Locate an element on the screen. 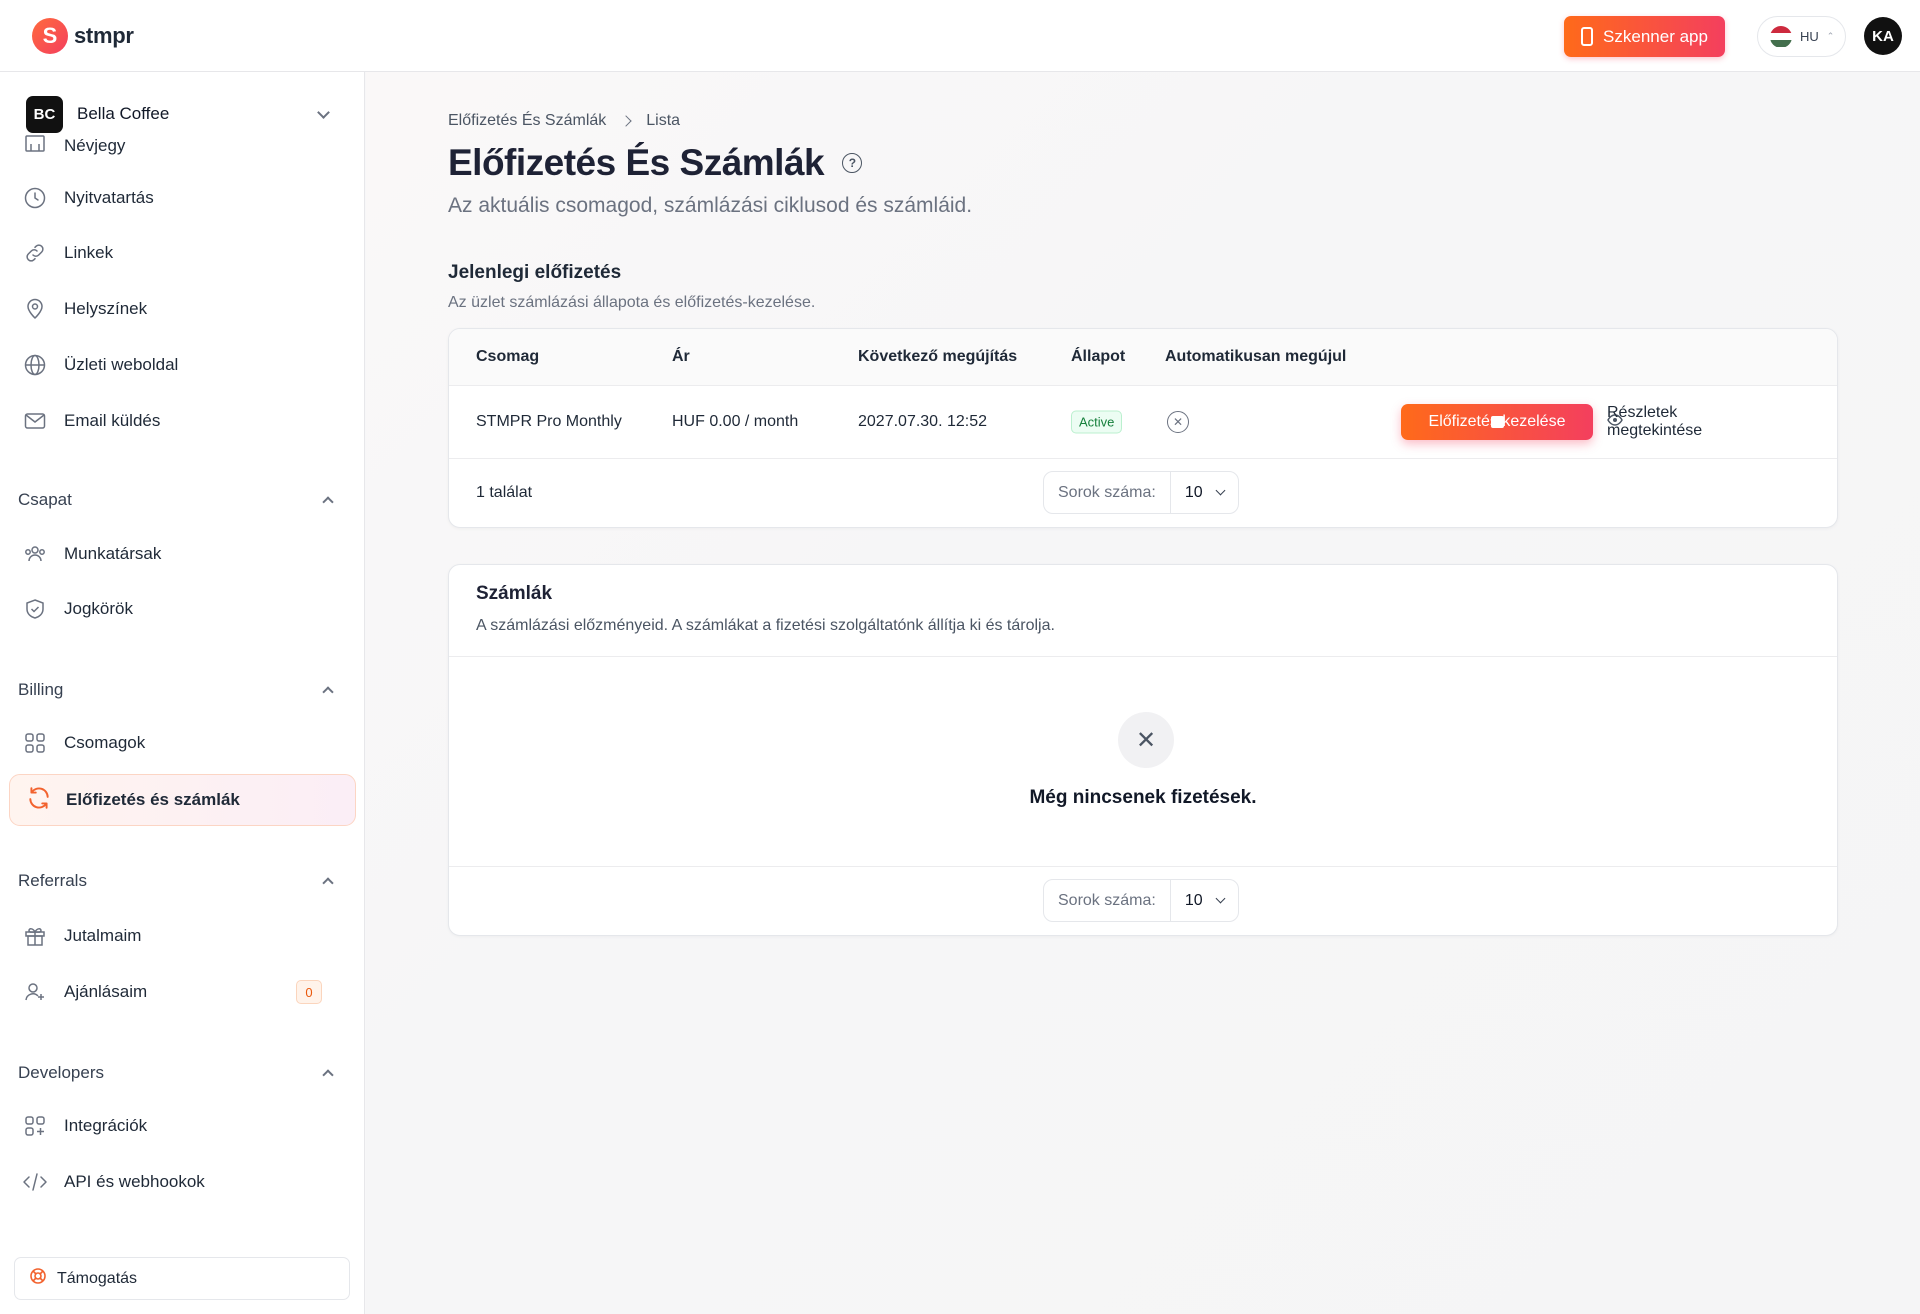 This screenshot has width=1920, height=1314. auto-renew-off-icon: ✕ is located at coordinates (1178, 422).